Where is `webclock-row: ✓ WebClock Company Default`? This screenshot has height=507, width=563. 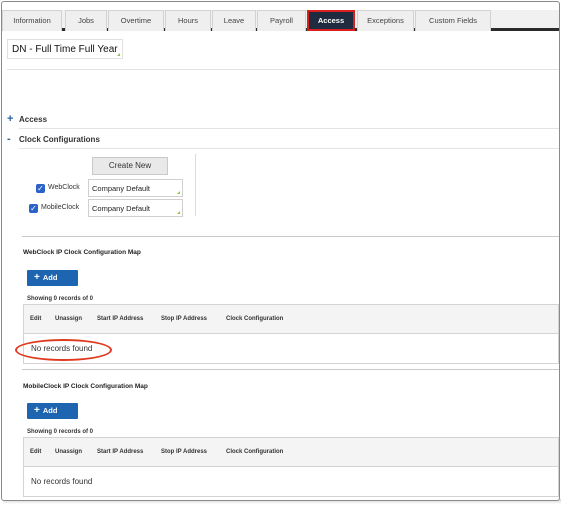 webclock-row: ✓ WebClock Company Default is located at coordinates (97, 188).